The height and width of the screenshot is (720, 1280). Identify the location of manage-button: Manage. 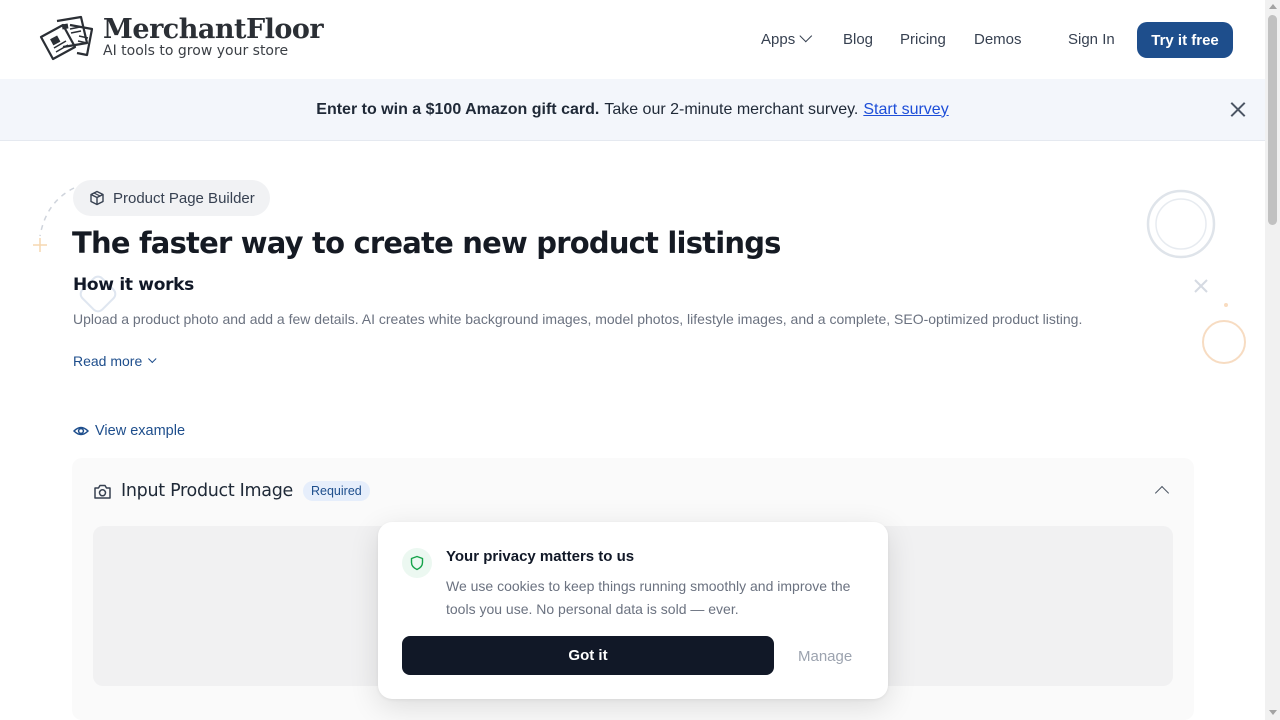
(825, 656).